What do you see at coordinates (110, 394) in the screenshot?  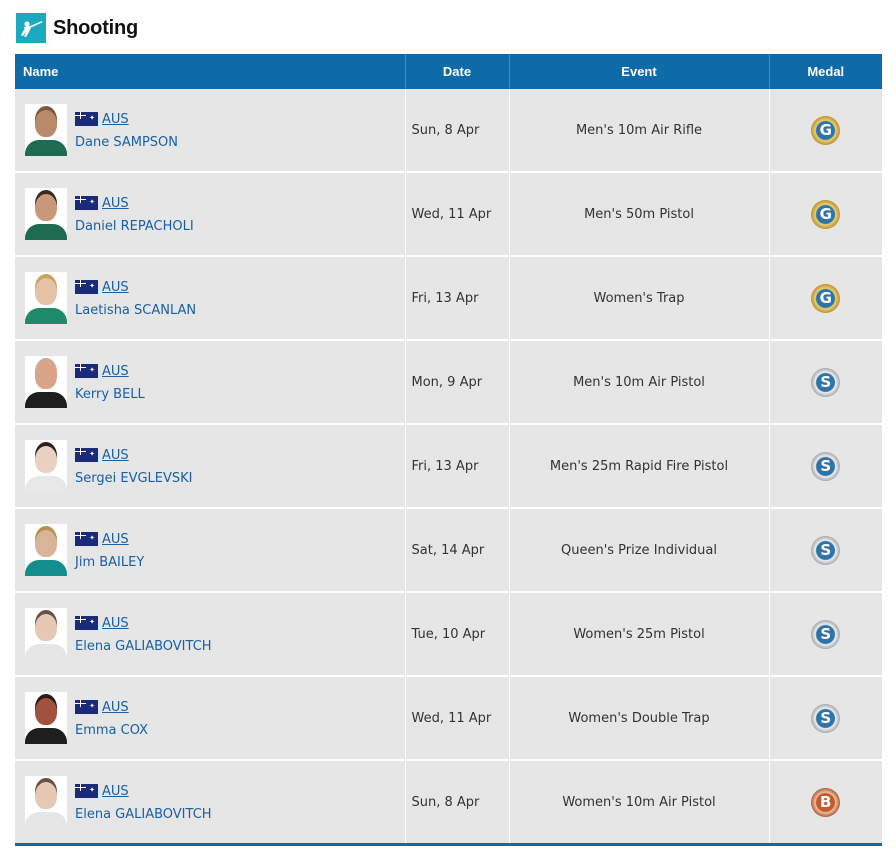 I see `athlete-name-link: Kerry BELL` at bounding box center [110, 394].